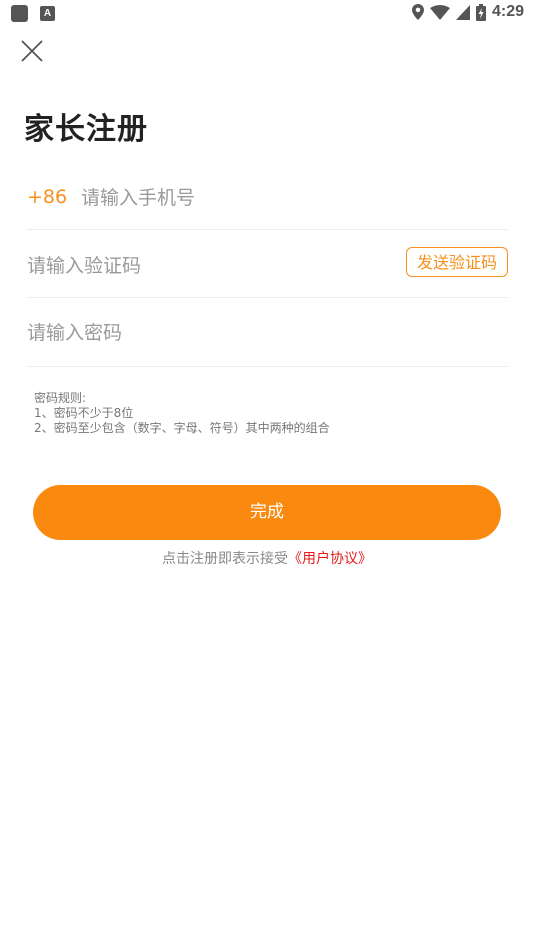  Describe the element at coordinates (192, 266) in the screenshot. I see `verification-code-input` at that location.